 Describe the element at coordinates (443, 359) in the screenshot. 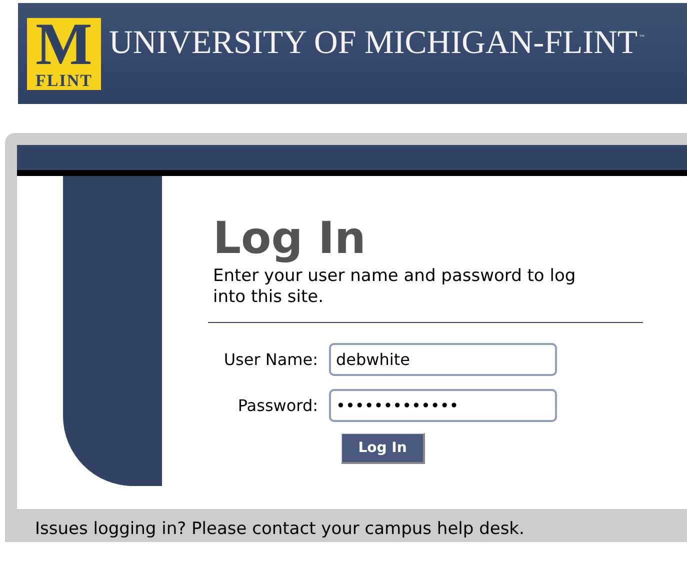

I see `input-field: debwhite` at that location.